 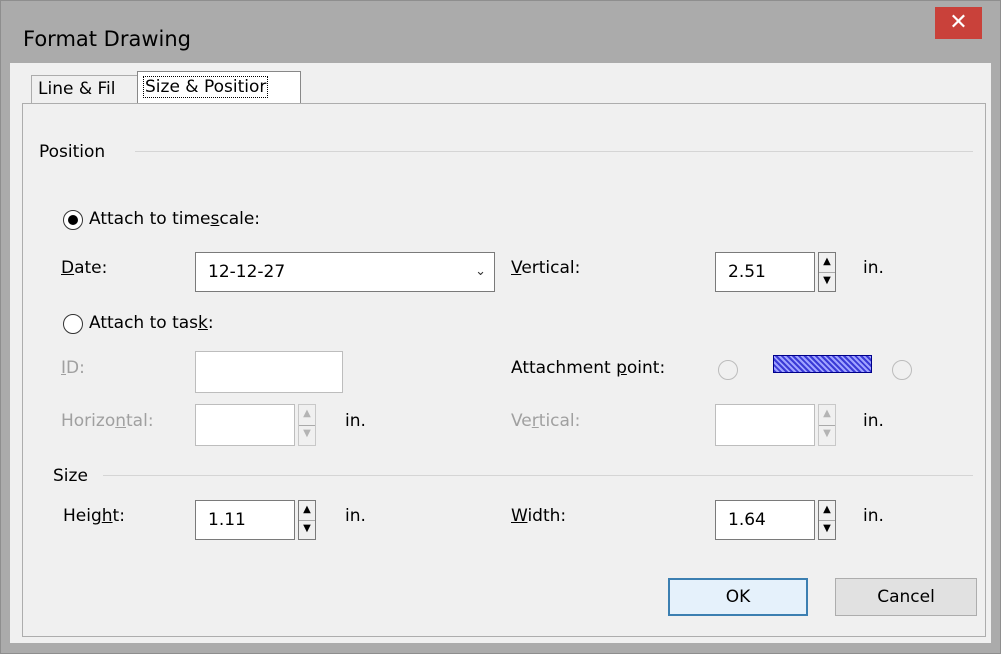 I want to click on vertical-task-label: Vertical:, so click(x=546, y=421).